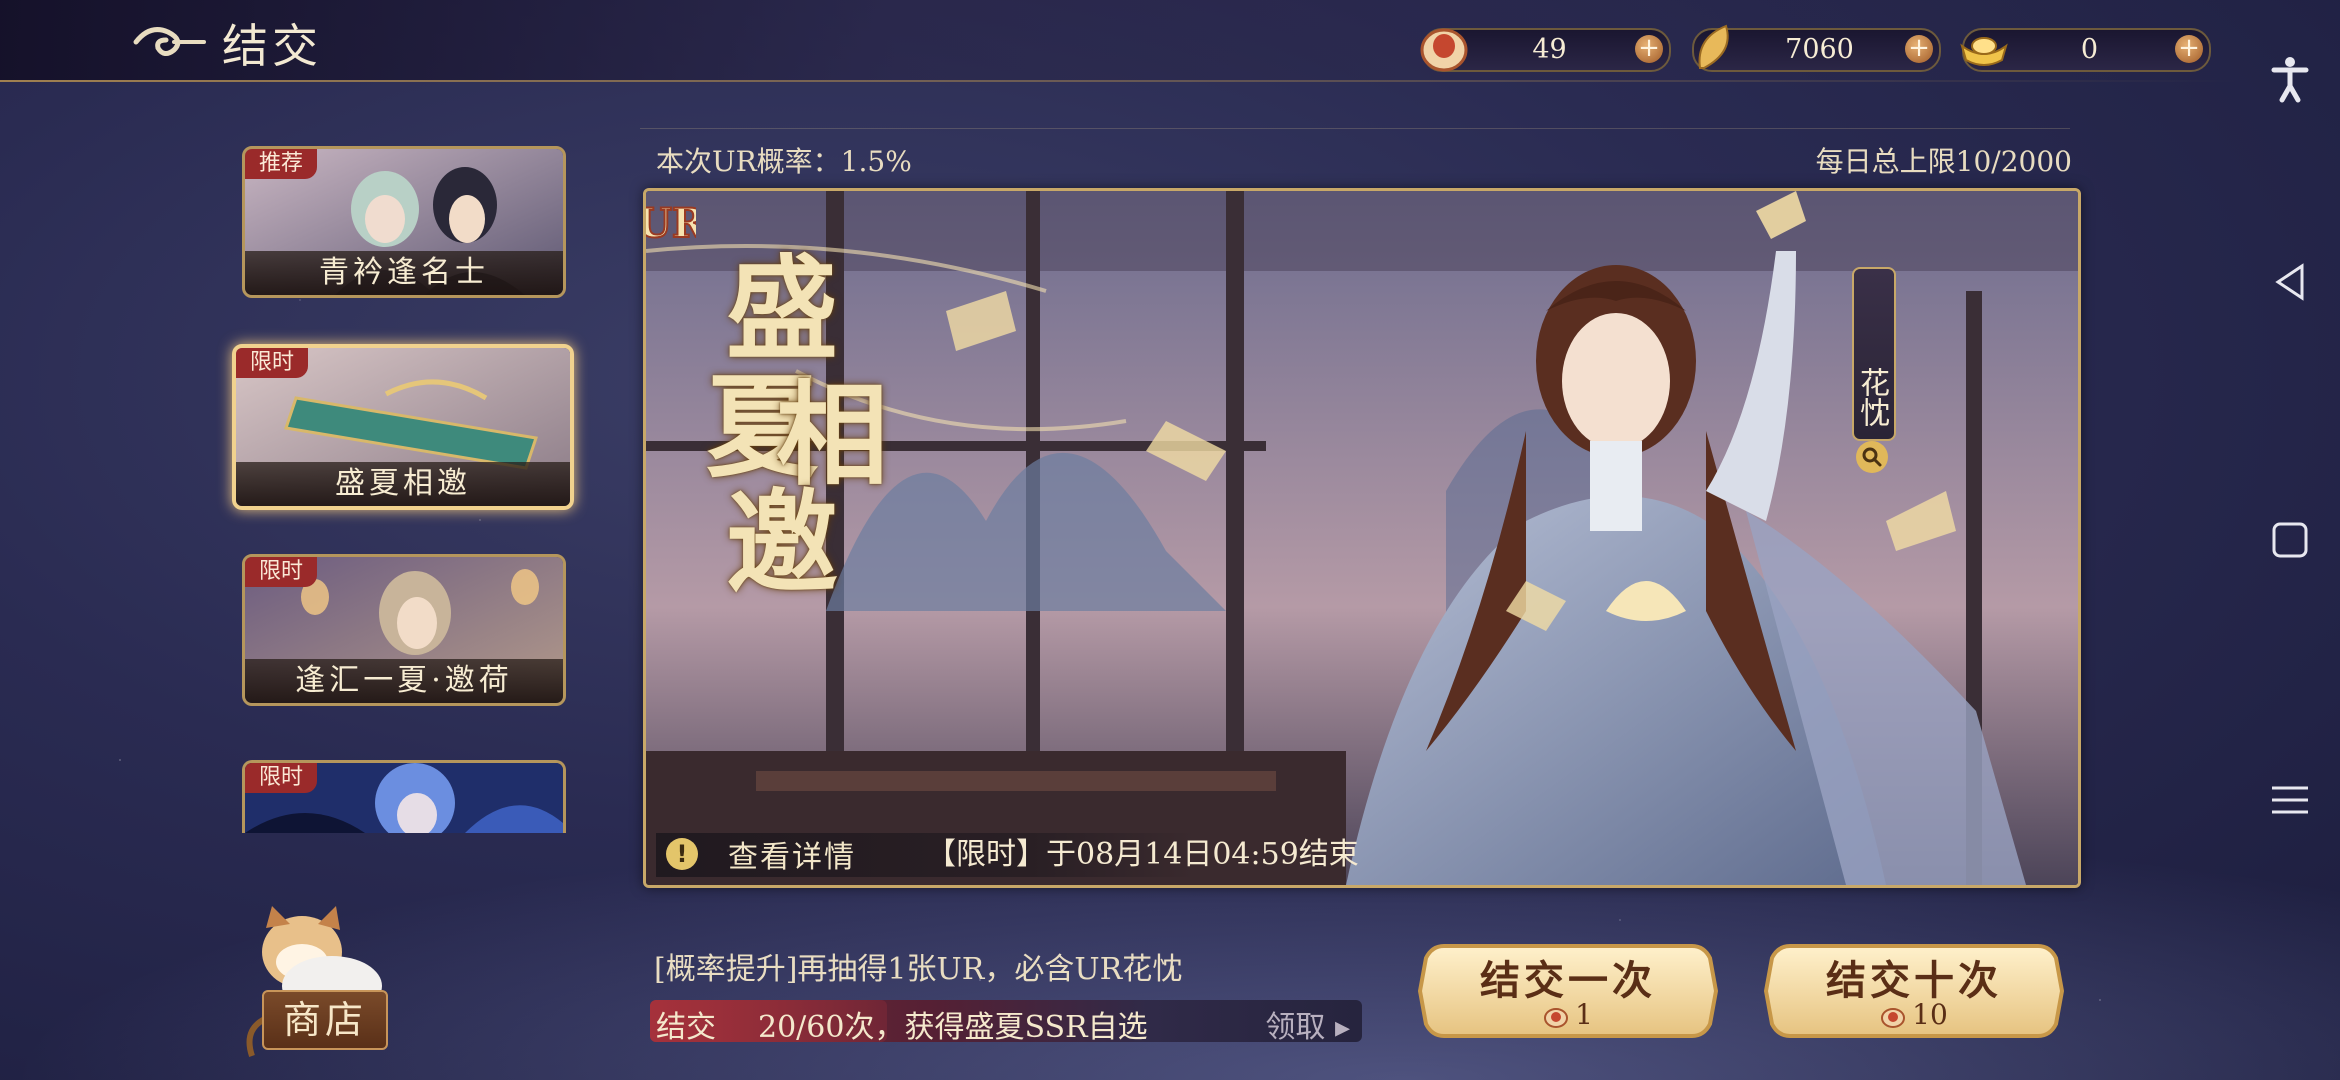 This screenshot has height=1080, width=2340. I want to click on view-details-label: 查看详情, so click(792, 857).